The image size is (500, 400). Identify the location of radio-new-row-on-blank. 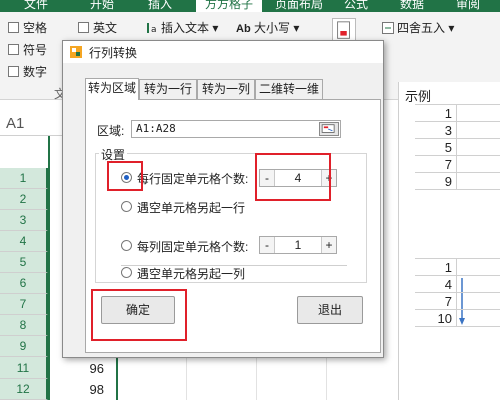
(126, 206).